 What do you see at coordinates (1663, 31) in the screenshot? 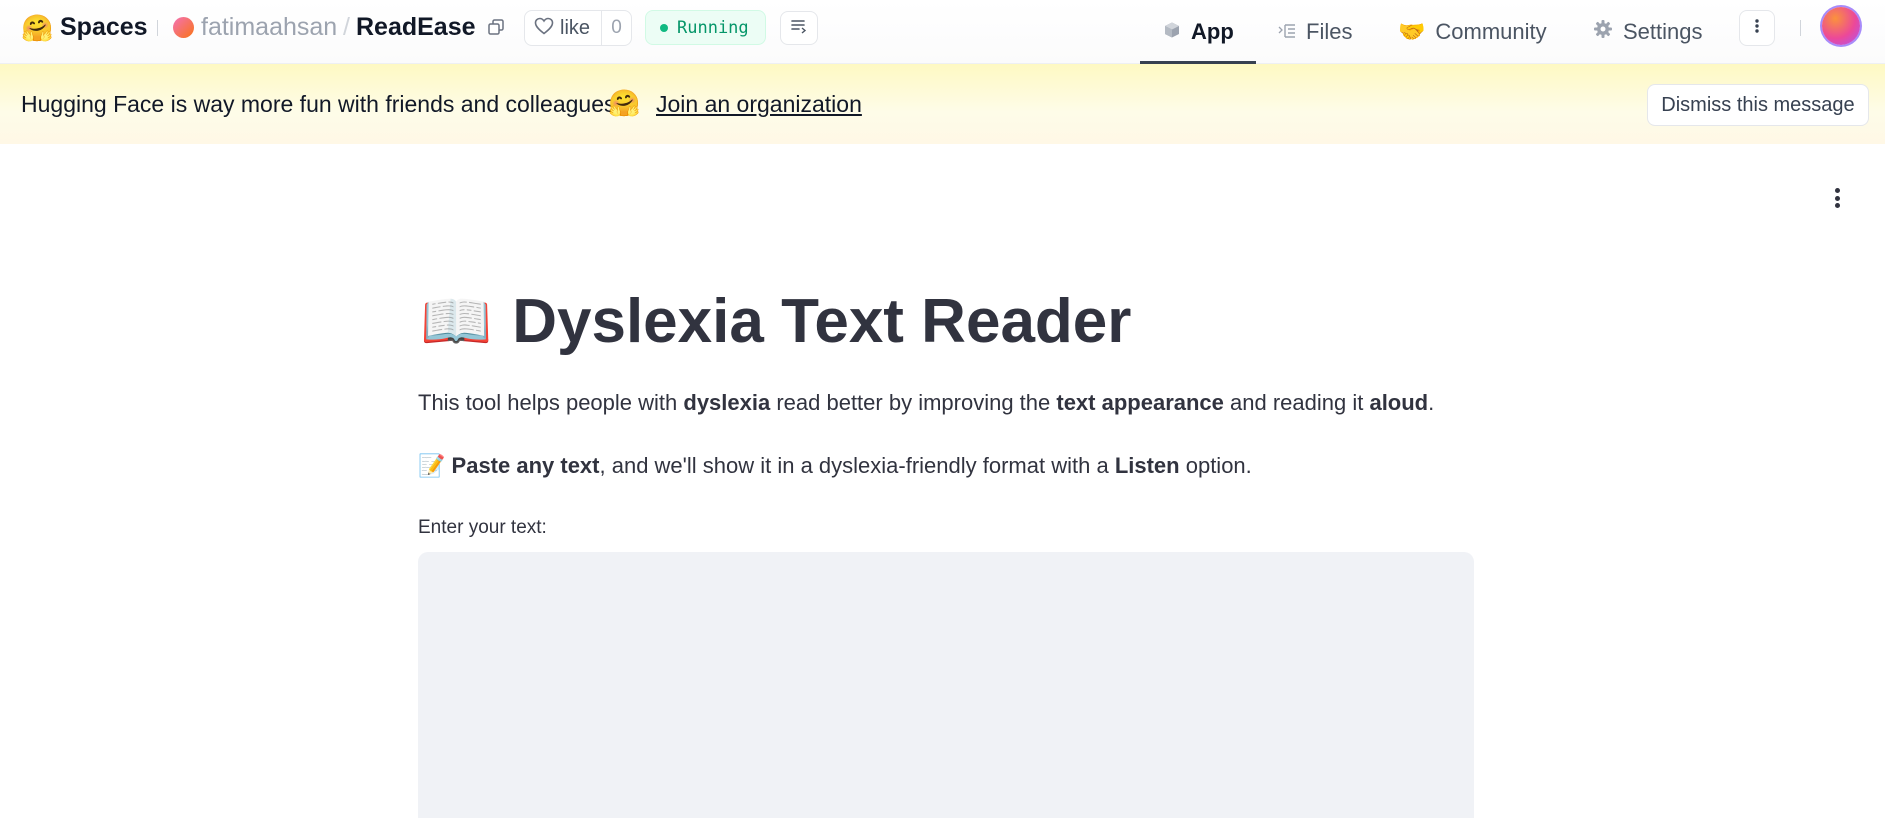
I see `tab-label: Settings` at bounding box center [1663, 31].